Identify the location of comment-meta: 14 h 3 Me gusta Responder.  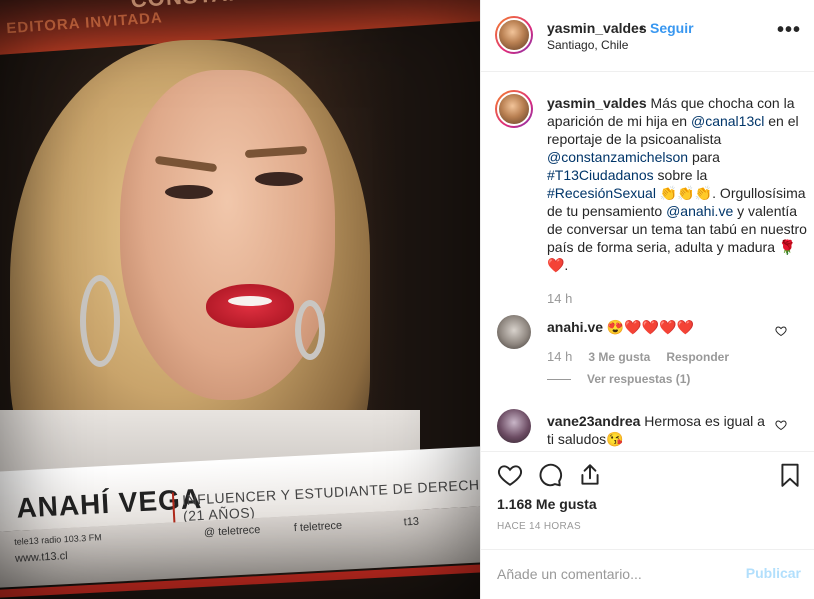
(646, 356).